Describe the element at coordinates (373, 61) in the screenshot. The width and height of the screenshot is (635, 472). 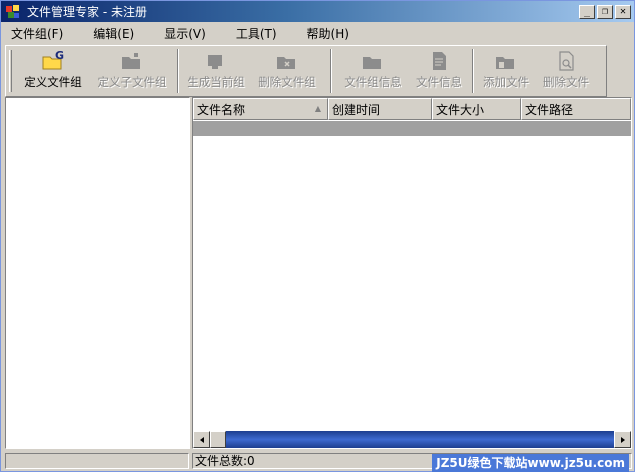
I see `group-info-icon` at that location.